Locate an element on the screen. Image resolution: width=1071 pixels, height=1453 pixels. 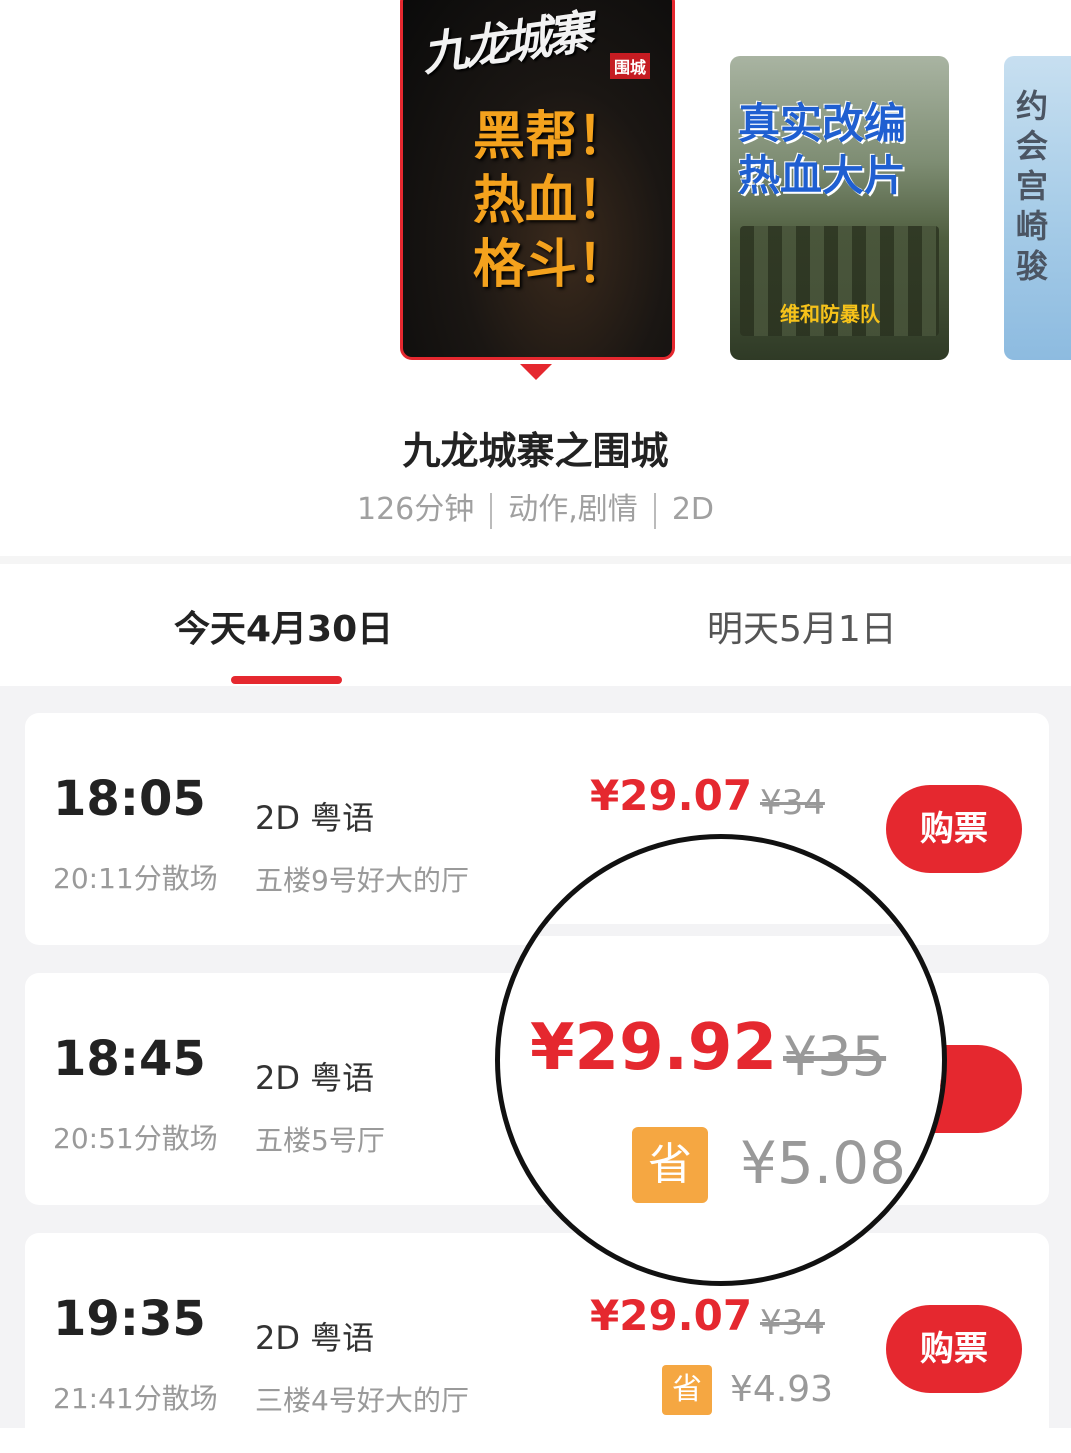
movie-meta: 126分钟 动作,剧情 2D is located at coordinates (535, 506).